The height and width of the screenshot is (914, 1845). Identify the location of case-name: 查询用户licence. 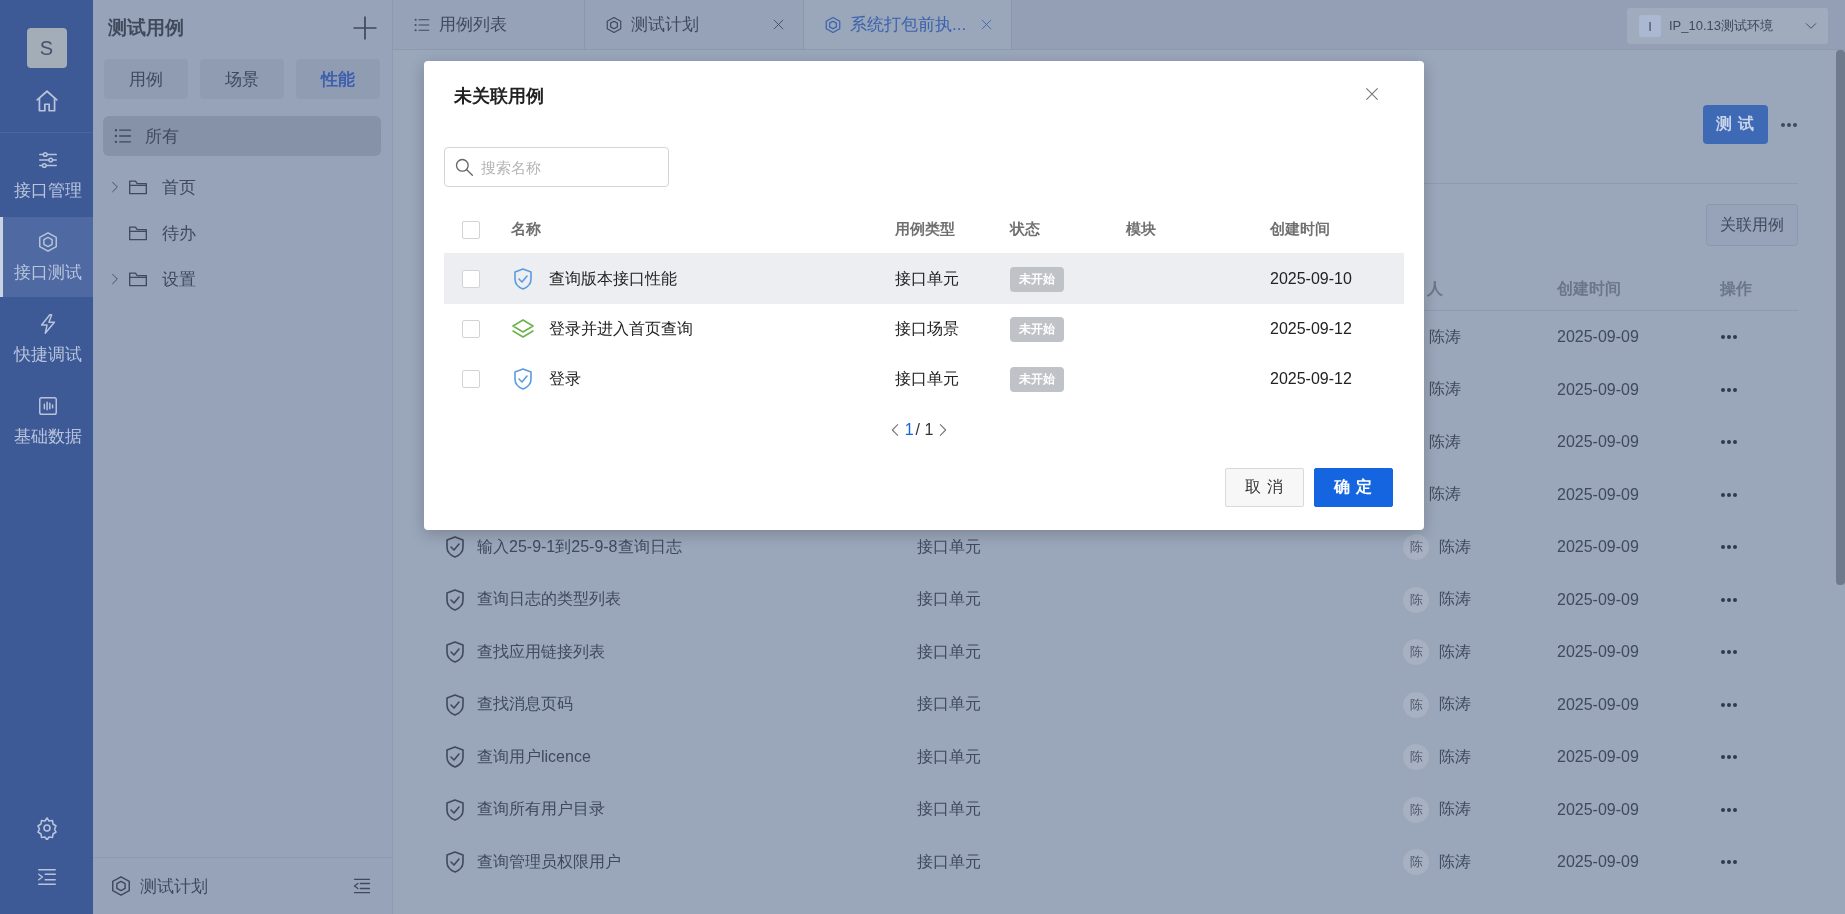
(534, 757).